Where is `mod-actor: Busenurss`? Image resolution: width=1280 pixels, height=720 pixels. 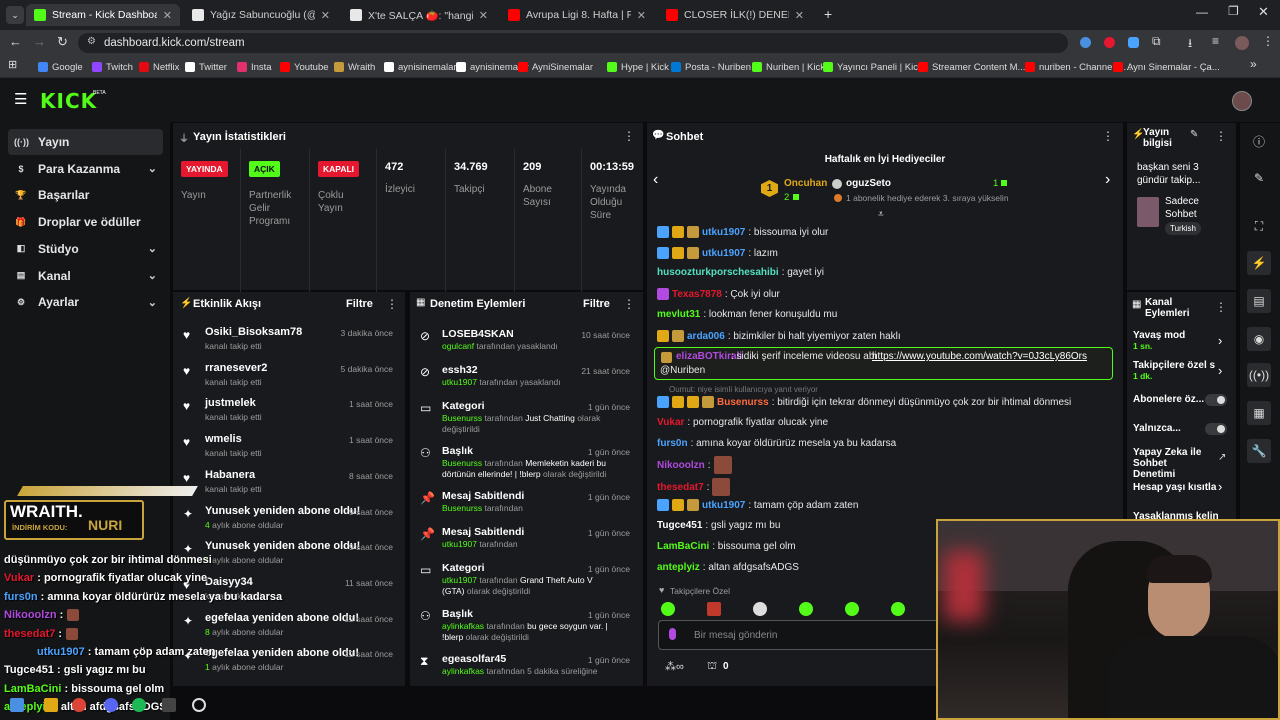 mod-actor: Busenurss is located at coordinates (462, 508).